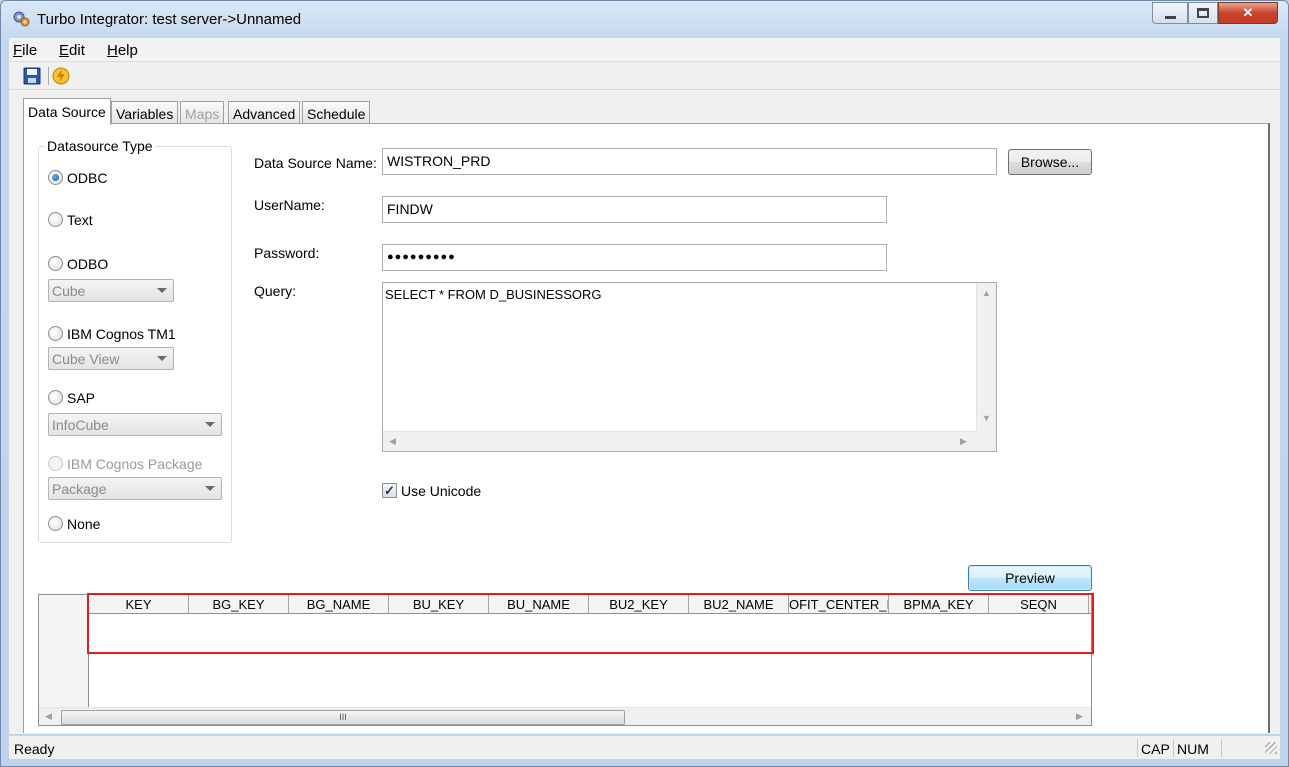  I want to click on tab-schedule: Schedule, so click(336, 112).